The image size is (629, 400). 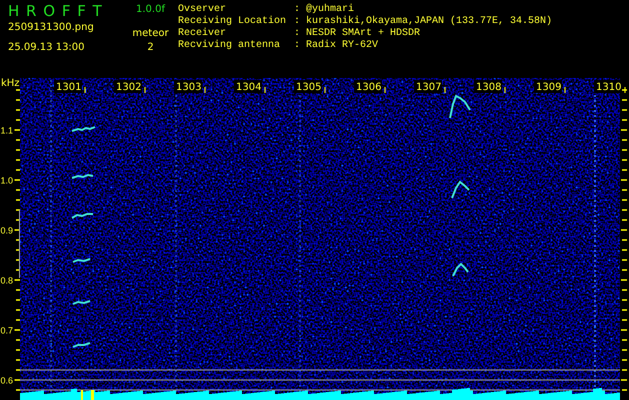 I want to click on timestamp: 25.09.13 13:00, so click(x=47, y=48).